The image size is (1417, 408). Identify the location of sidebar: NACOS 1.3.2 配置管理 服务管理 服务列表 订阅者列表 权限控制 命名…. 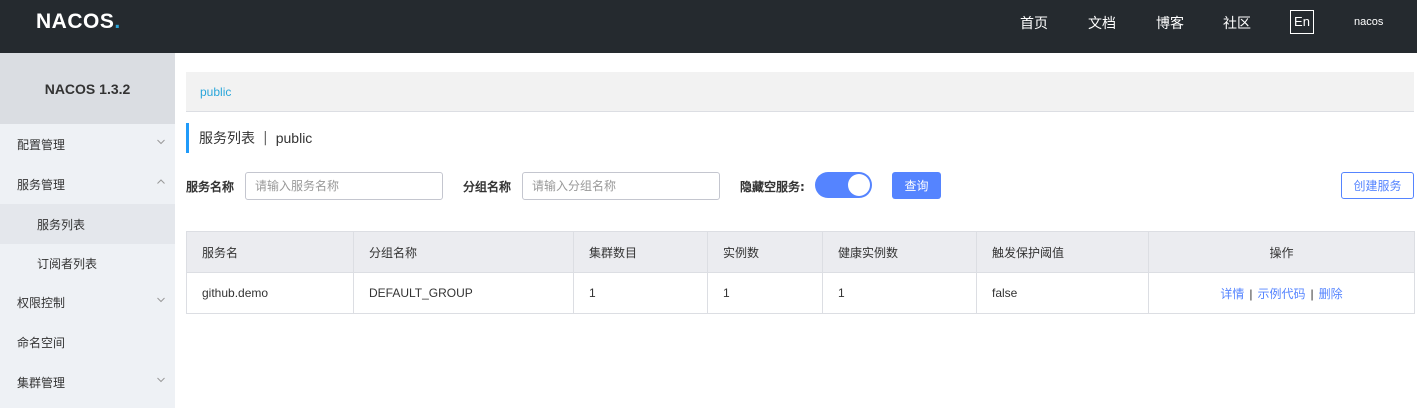
(87, 230).